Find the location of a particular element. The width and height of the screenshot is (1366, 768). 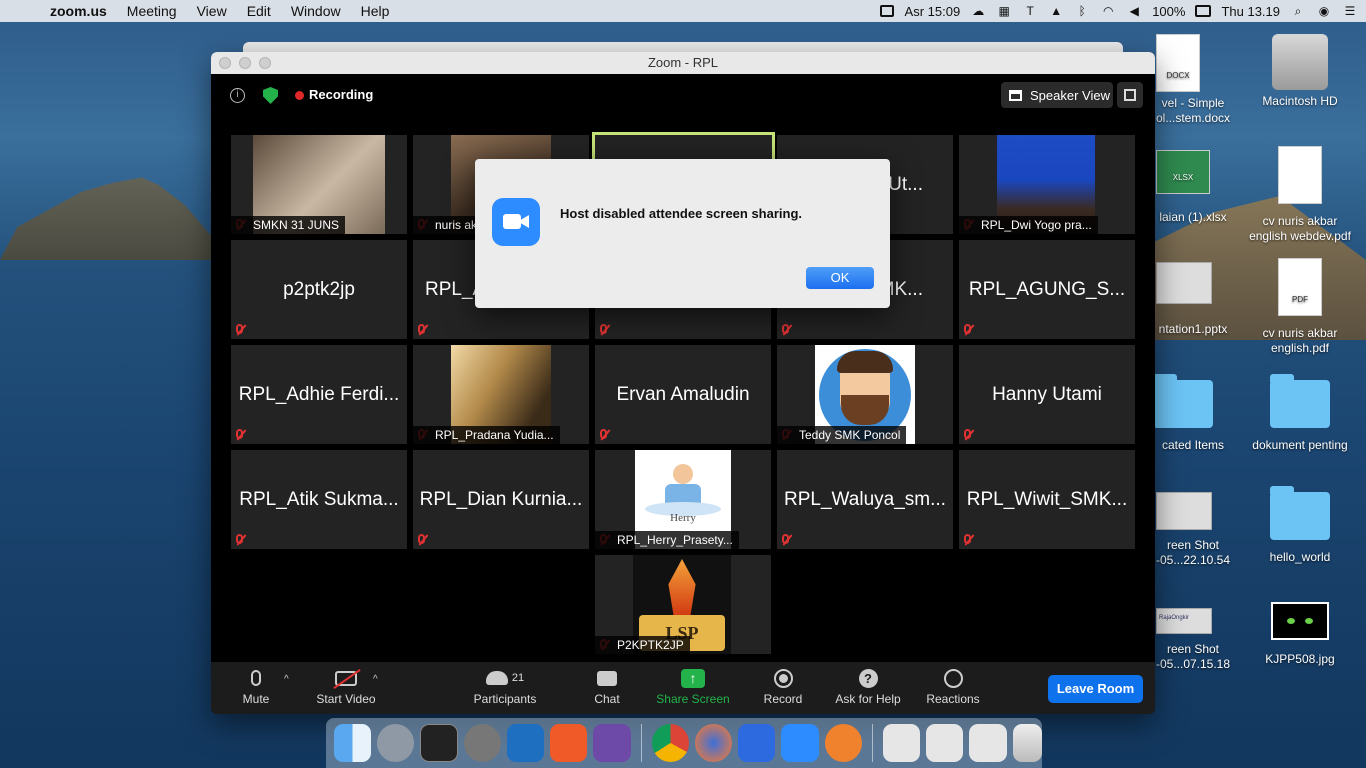

bluetooth-icon: ᛒ is located at coordinates (1082, 11).